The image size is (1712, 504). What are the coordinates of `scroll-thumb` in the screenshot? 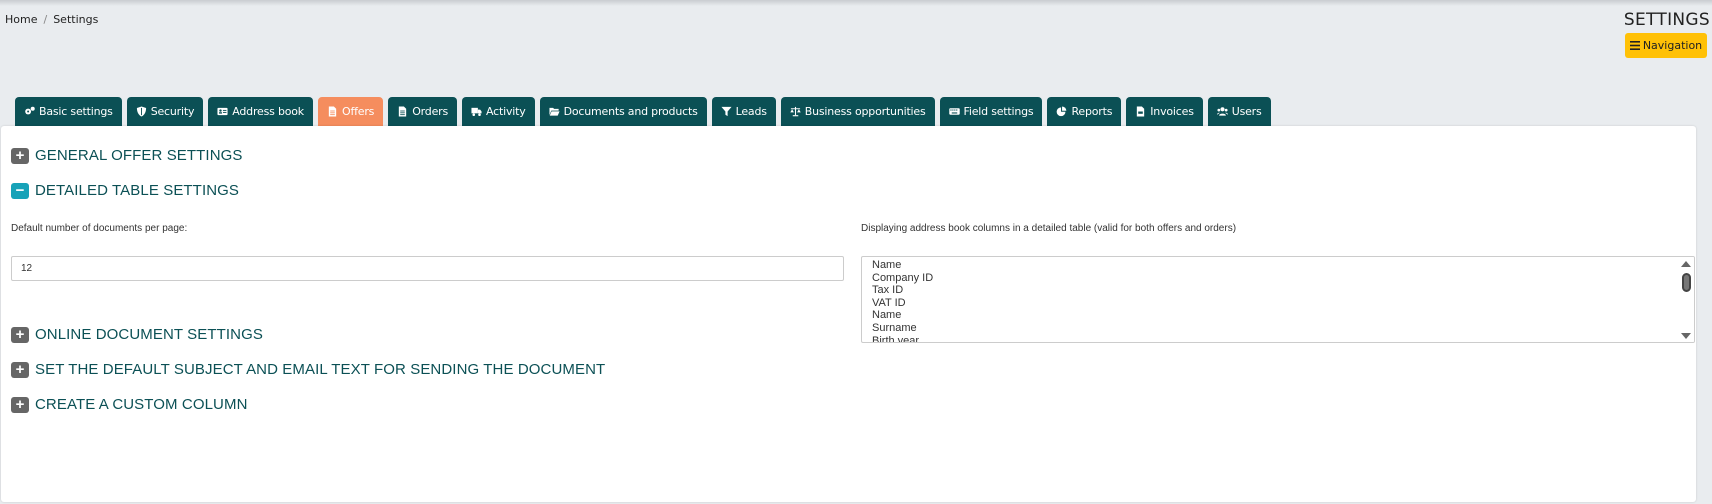 It's located at (1686, 282).